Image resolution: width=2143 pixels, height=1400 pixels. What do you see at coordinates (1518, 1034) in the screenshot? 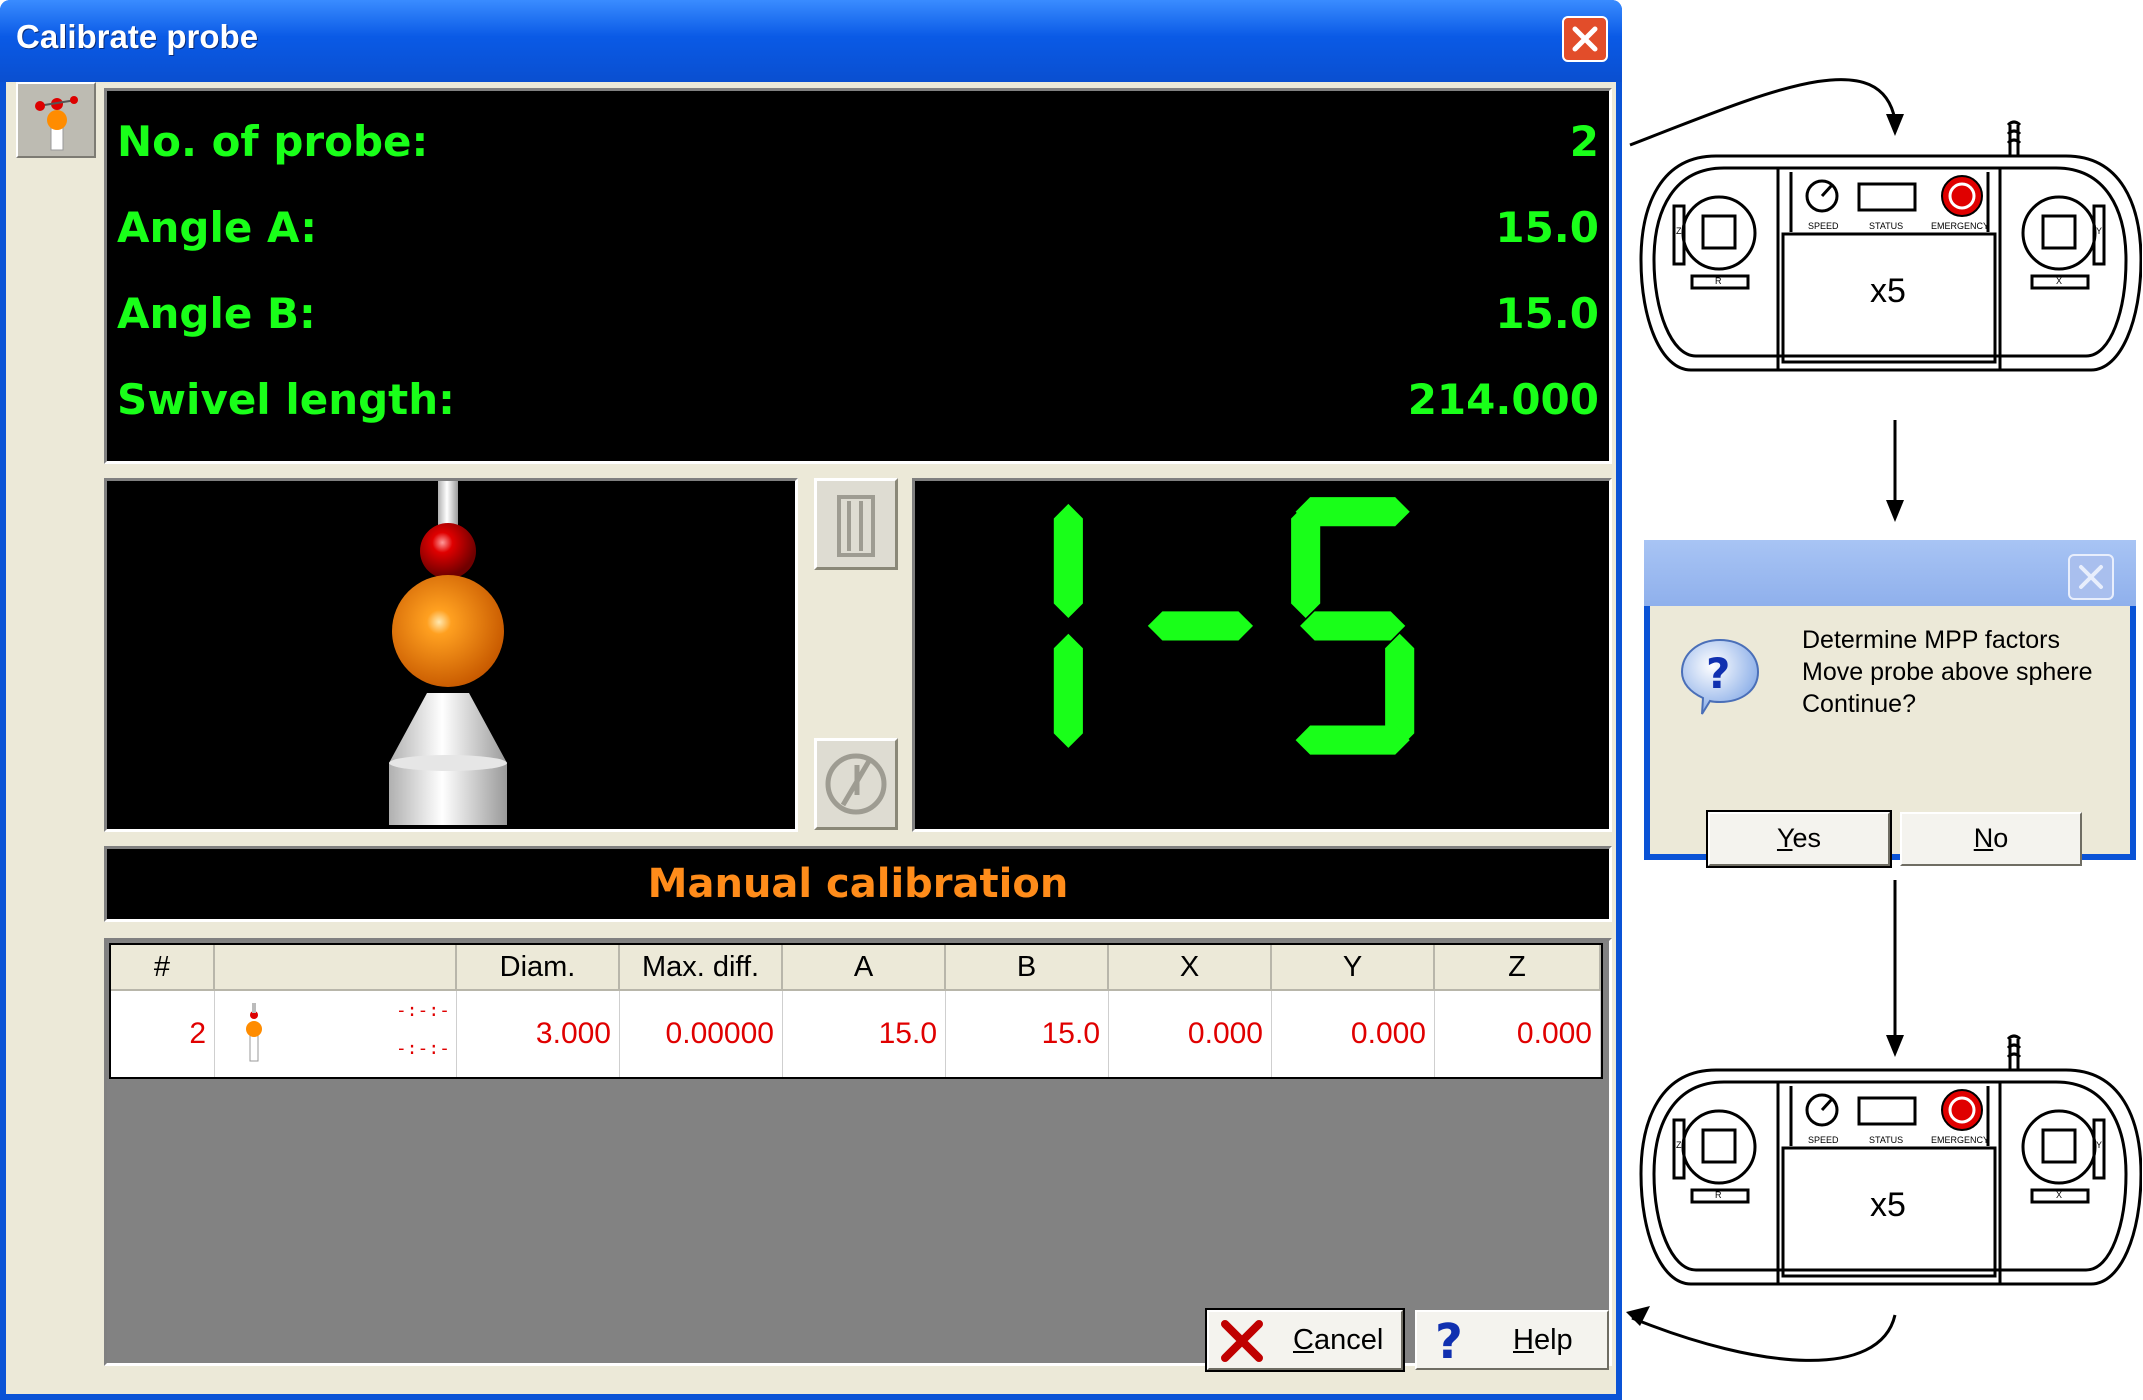
I see `cell-z: 0.000` at bounding box center [1518, 1034].